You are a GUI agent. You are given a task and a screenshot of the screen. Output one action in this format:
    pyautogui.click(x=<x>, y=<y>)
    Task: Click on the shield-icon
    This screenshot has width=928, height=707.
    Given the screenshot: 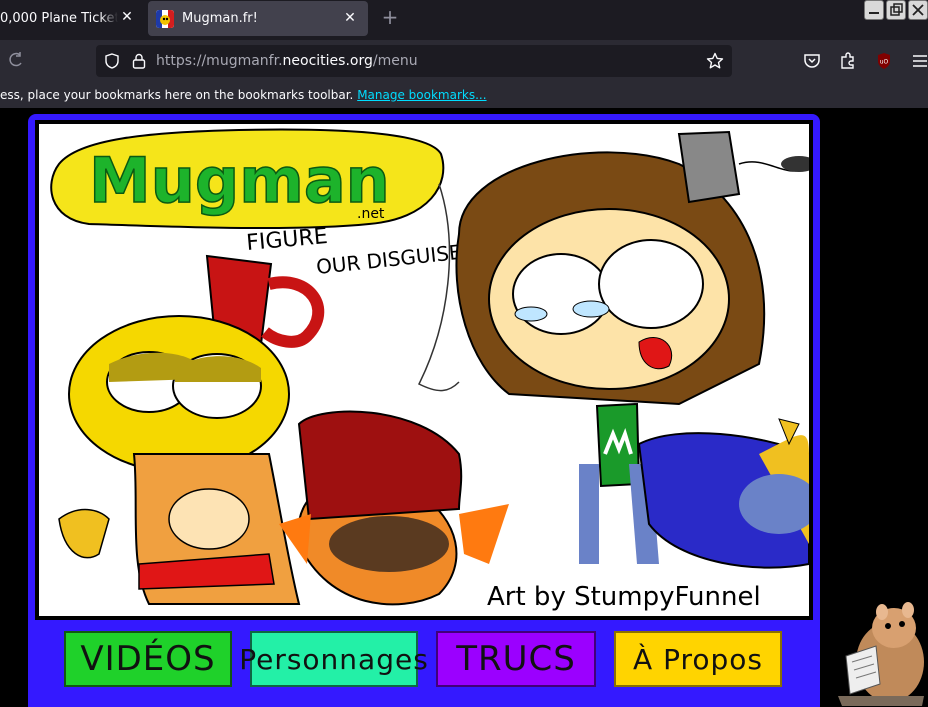 What is the action you would take?
    pyautogui.click(x=112, y=61)
    